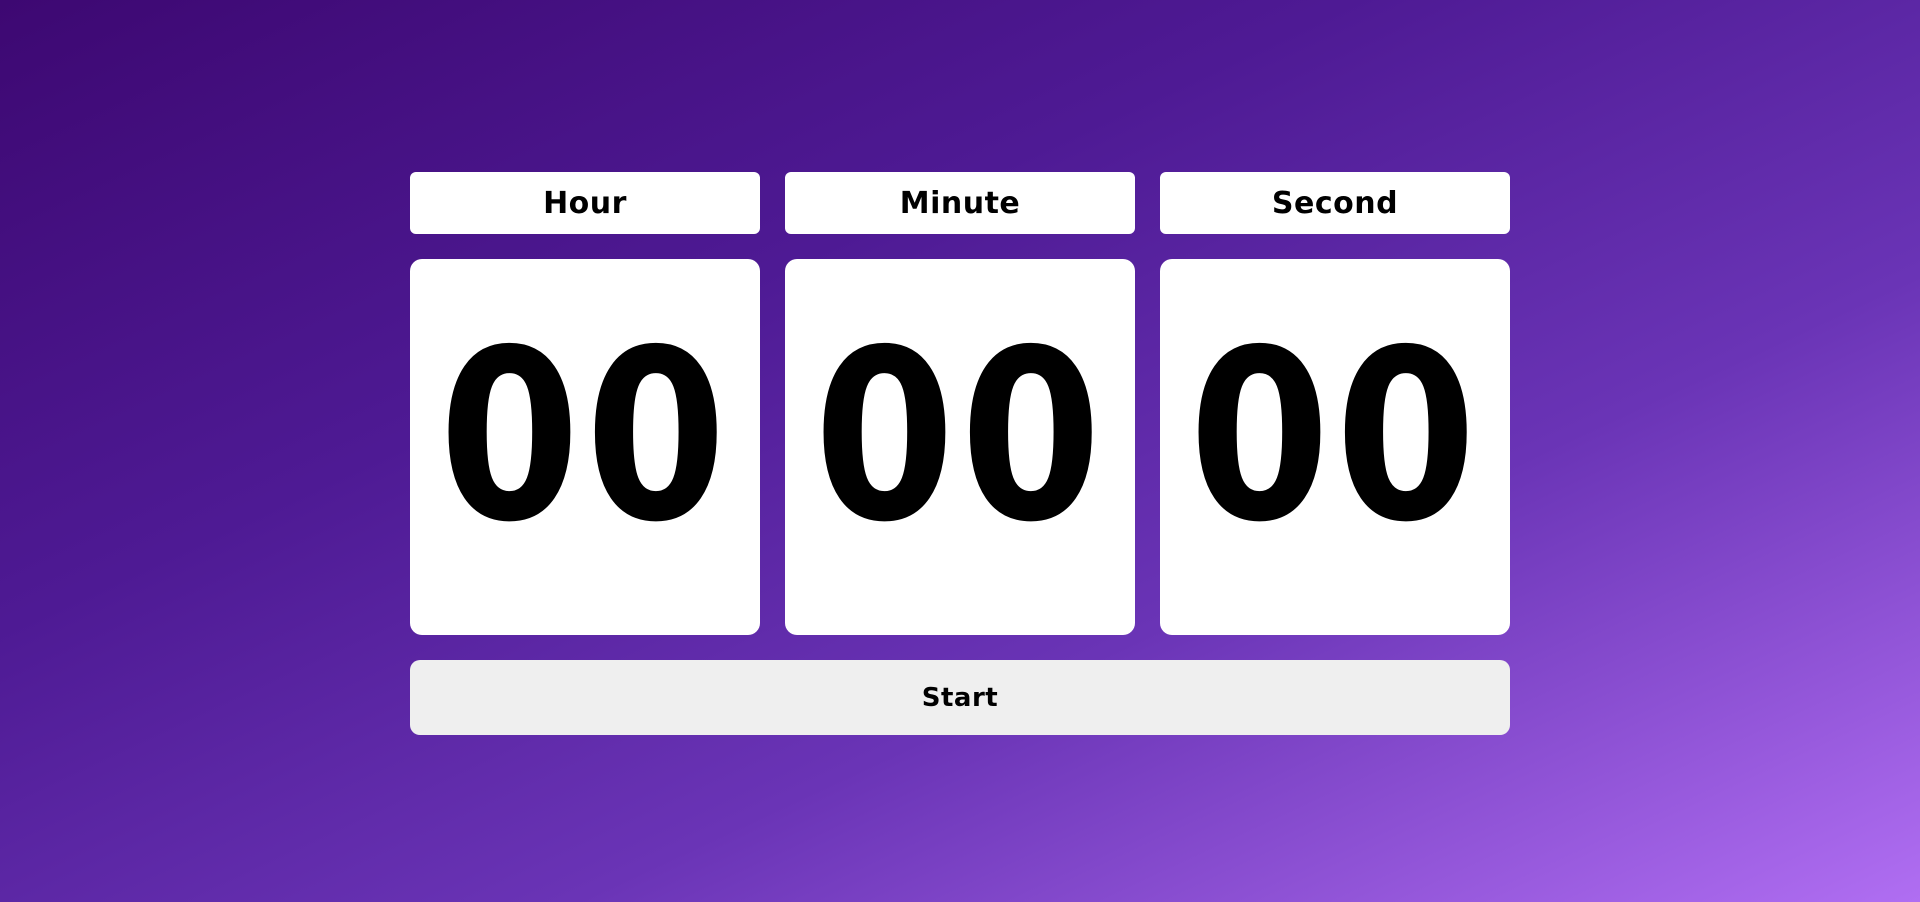 The width and height of the screenshot is (1920, 902). I want to click on unit-labels-row: Hour Minute Second, so click(960, 203).